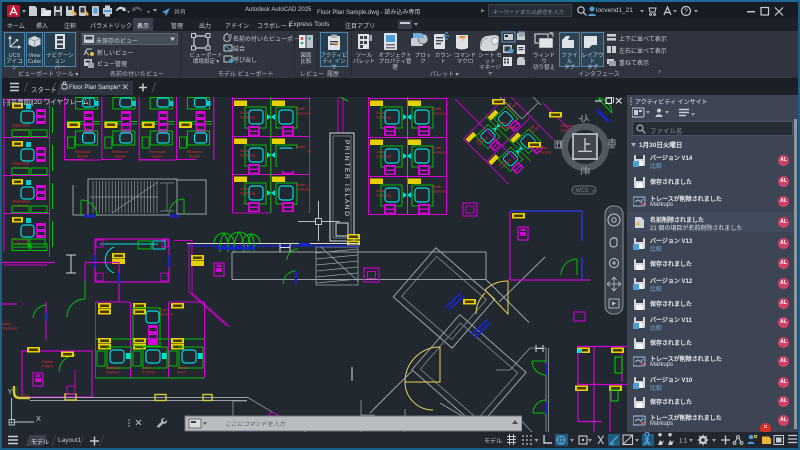  What do you see at coordinates (544, 152) in the screenshot?
I see `svg-text: O'Brady` at bounding box center [544, 152].